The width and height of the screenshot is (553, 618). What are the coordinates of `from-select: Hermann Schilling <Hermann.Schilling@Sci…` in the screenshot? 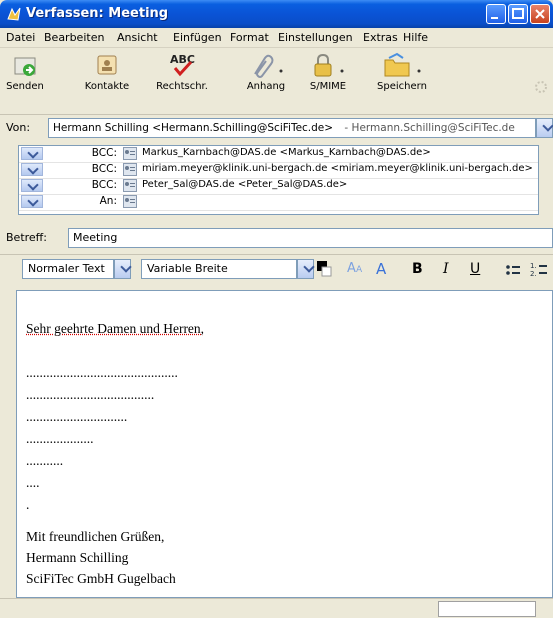 It's located at (292, 128).